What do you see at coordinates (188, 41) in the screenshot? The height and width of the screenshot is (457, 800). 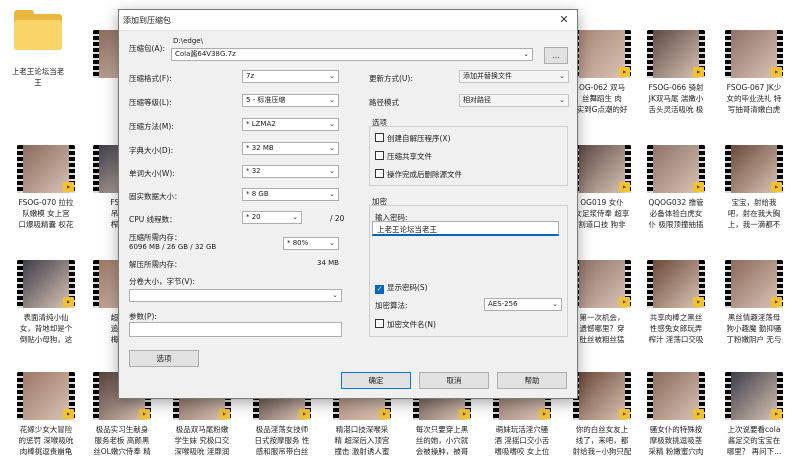 I see `archive-path: D:\edge\` at bounding box center [188, 41].